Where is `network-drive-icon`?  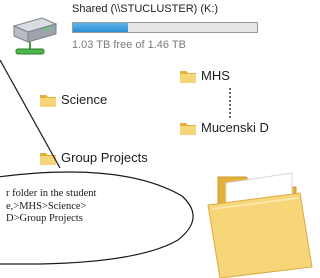
network-drive-icon is located at coordinates (35, 36).